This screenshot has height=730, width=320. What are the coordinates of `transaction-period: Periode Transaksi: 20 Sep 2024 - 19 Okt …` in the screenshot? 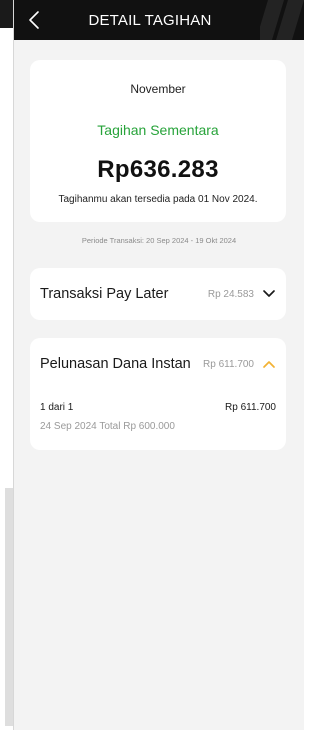 It's located at (159, 240).